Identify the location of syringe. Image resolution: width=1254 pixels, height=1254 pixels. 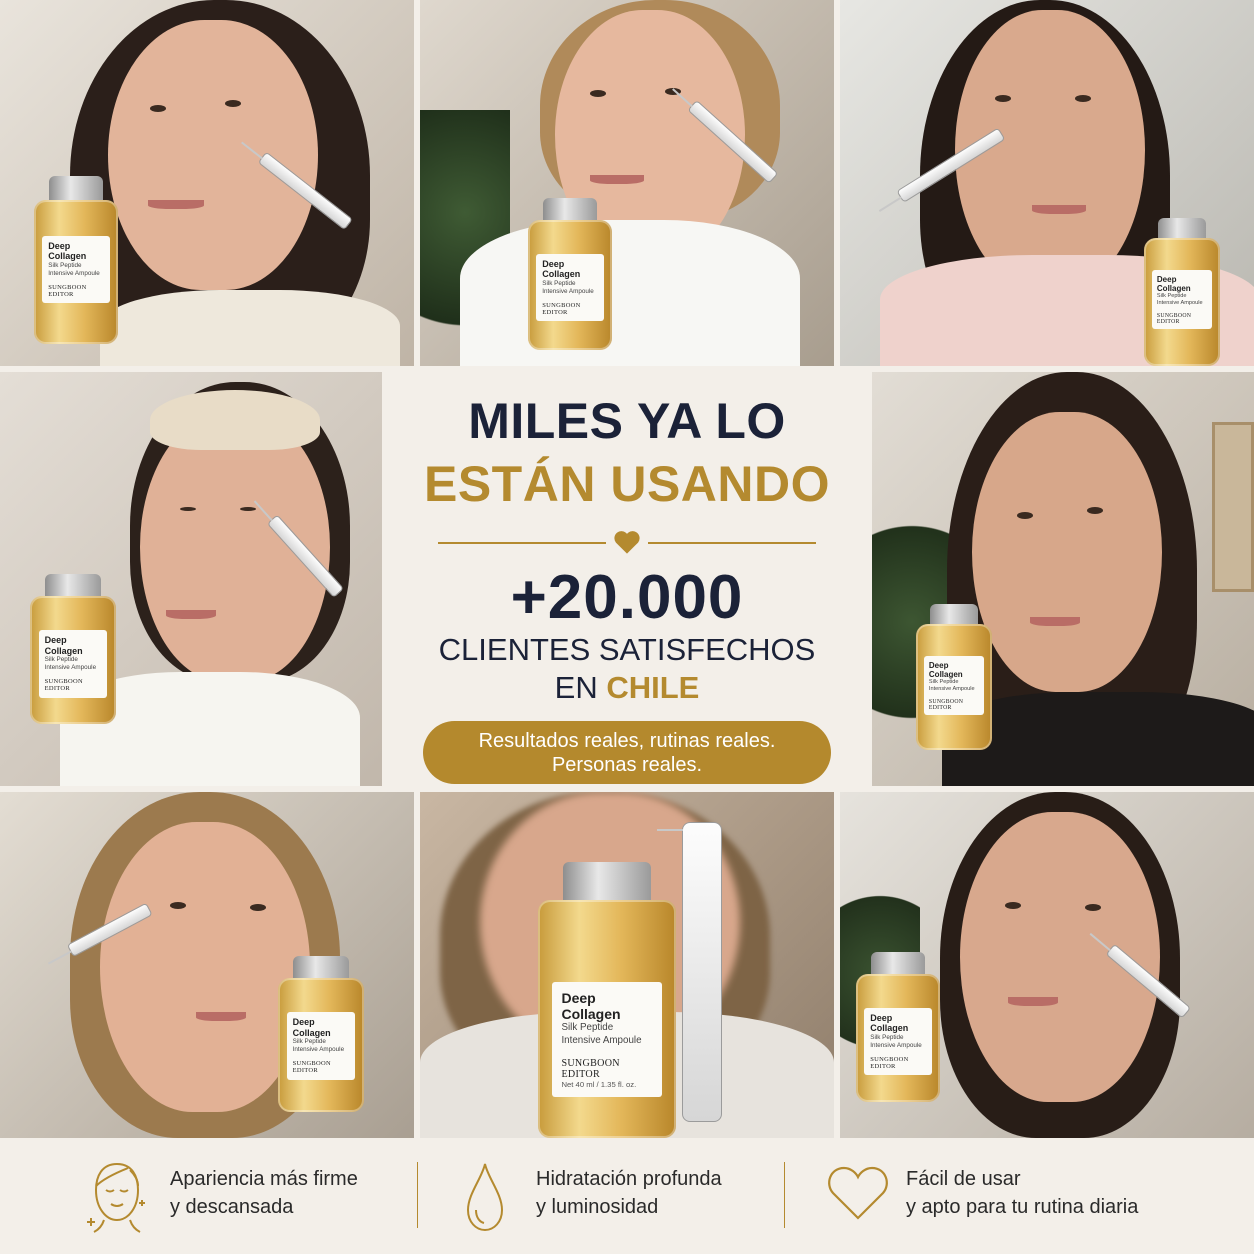
(689, 972).